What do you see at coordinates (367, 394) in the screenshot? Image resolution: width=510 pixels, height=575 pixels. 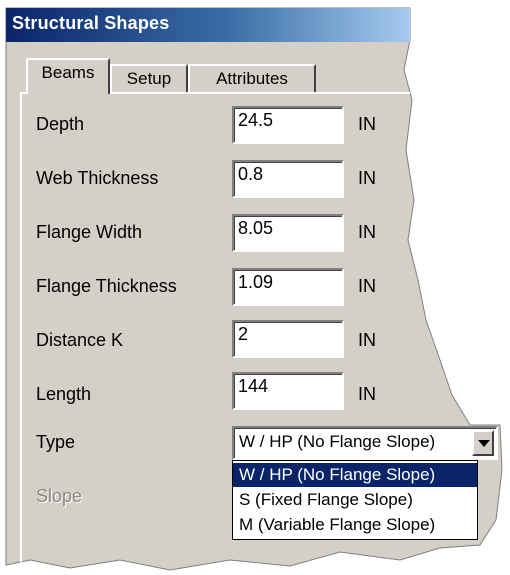 I see `length-unit: IN` at bounding box center [367, 394].